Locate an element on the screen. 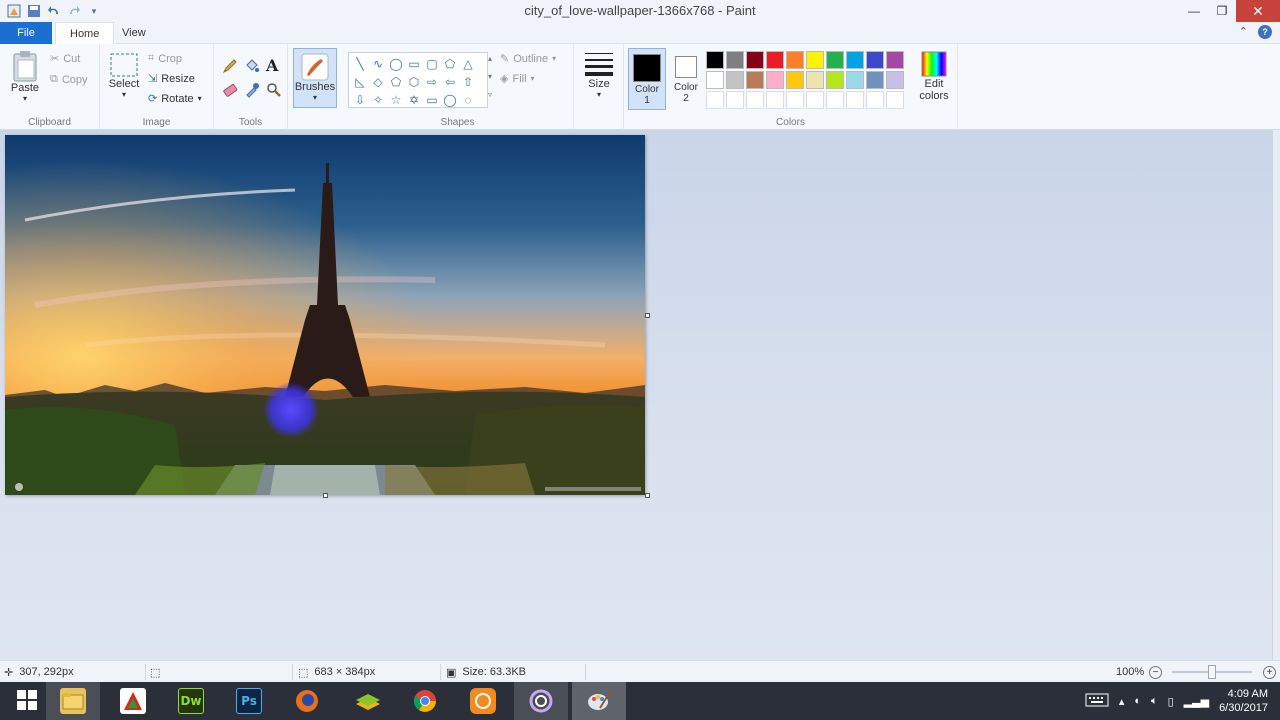 This screenshot has height=720, width=1280. minimize-button: — is located at coordinates (1194, 11).